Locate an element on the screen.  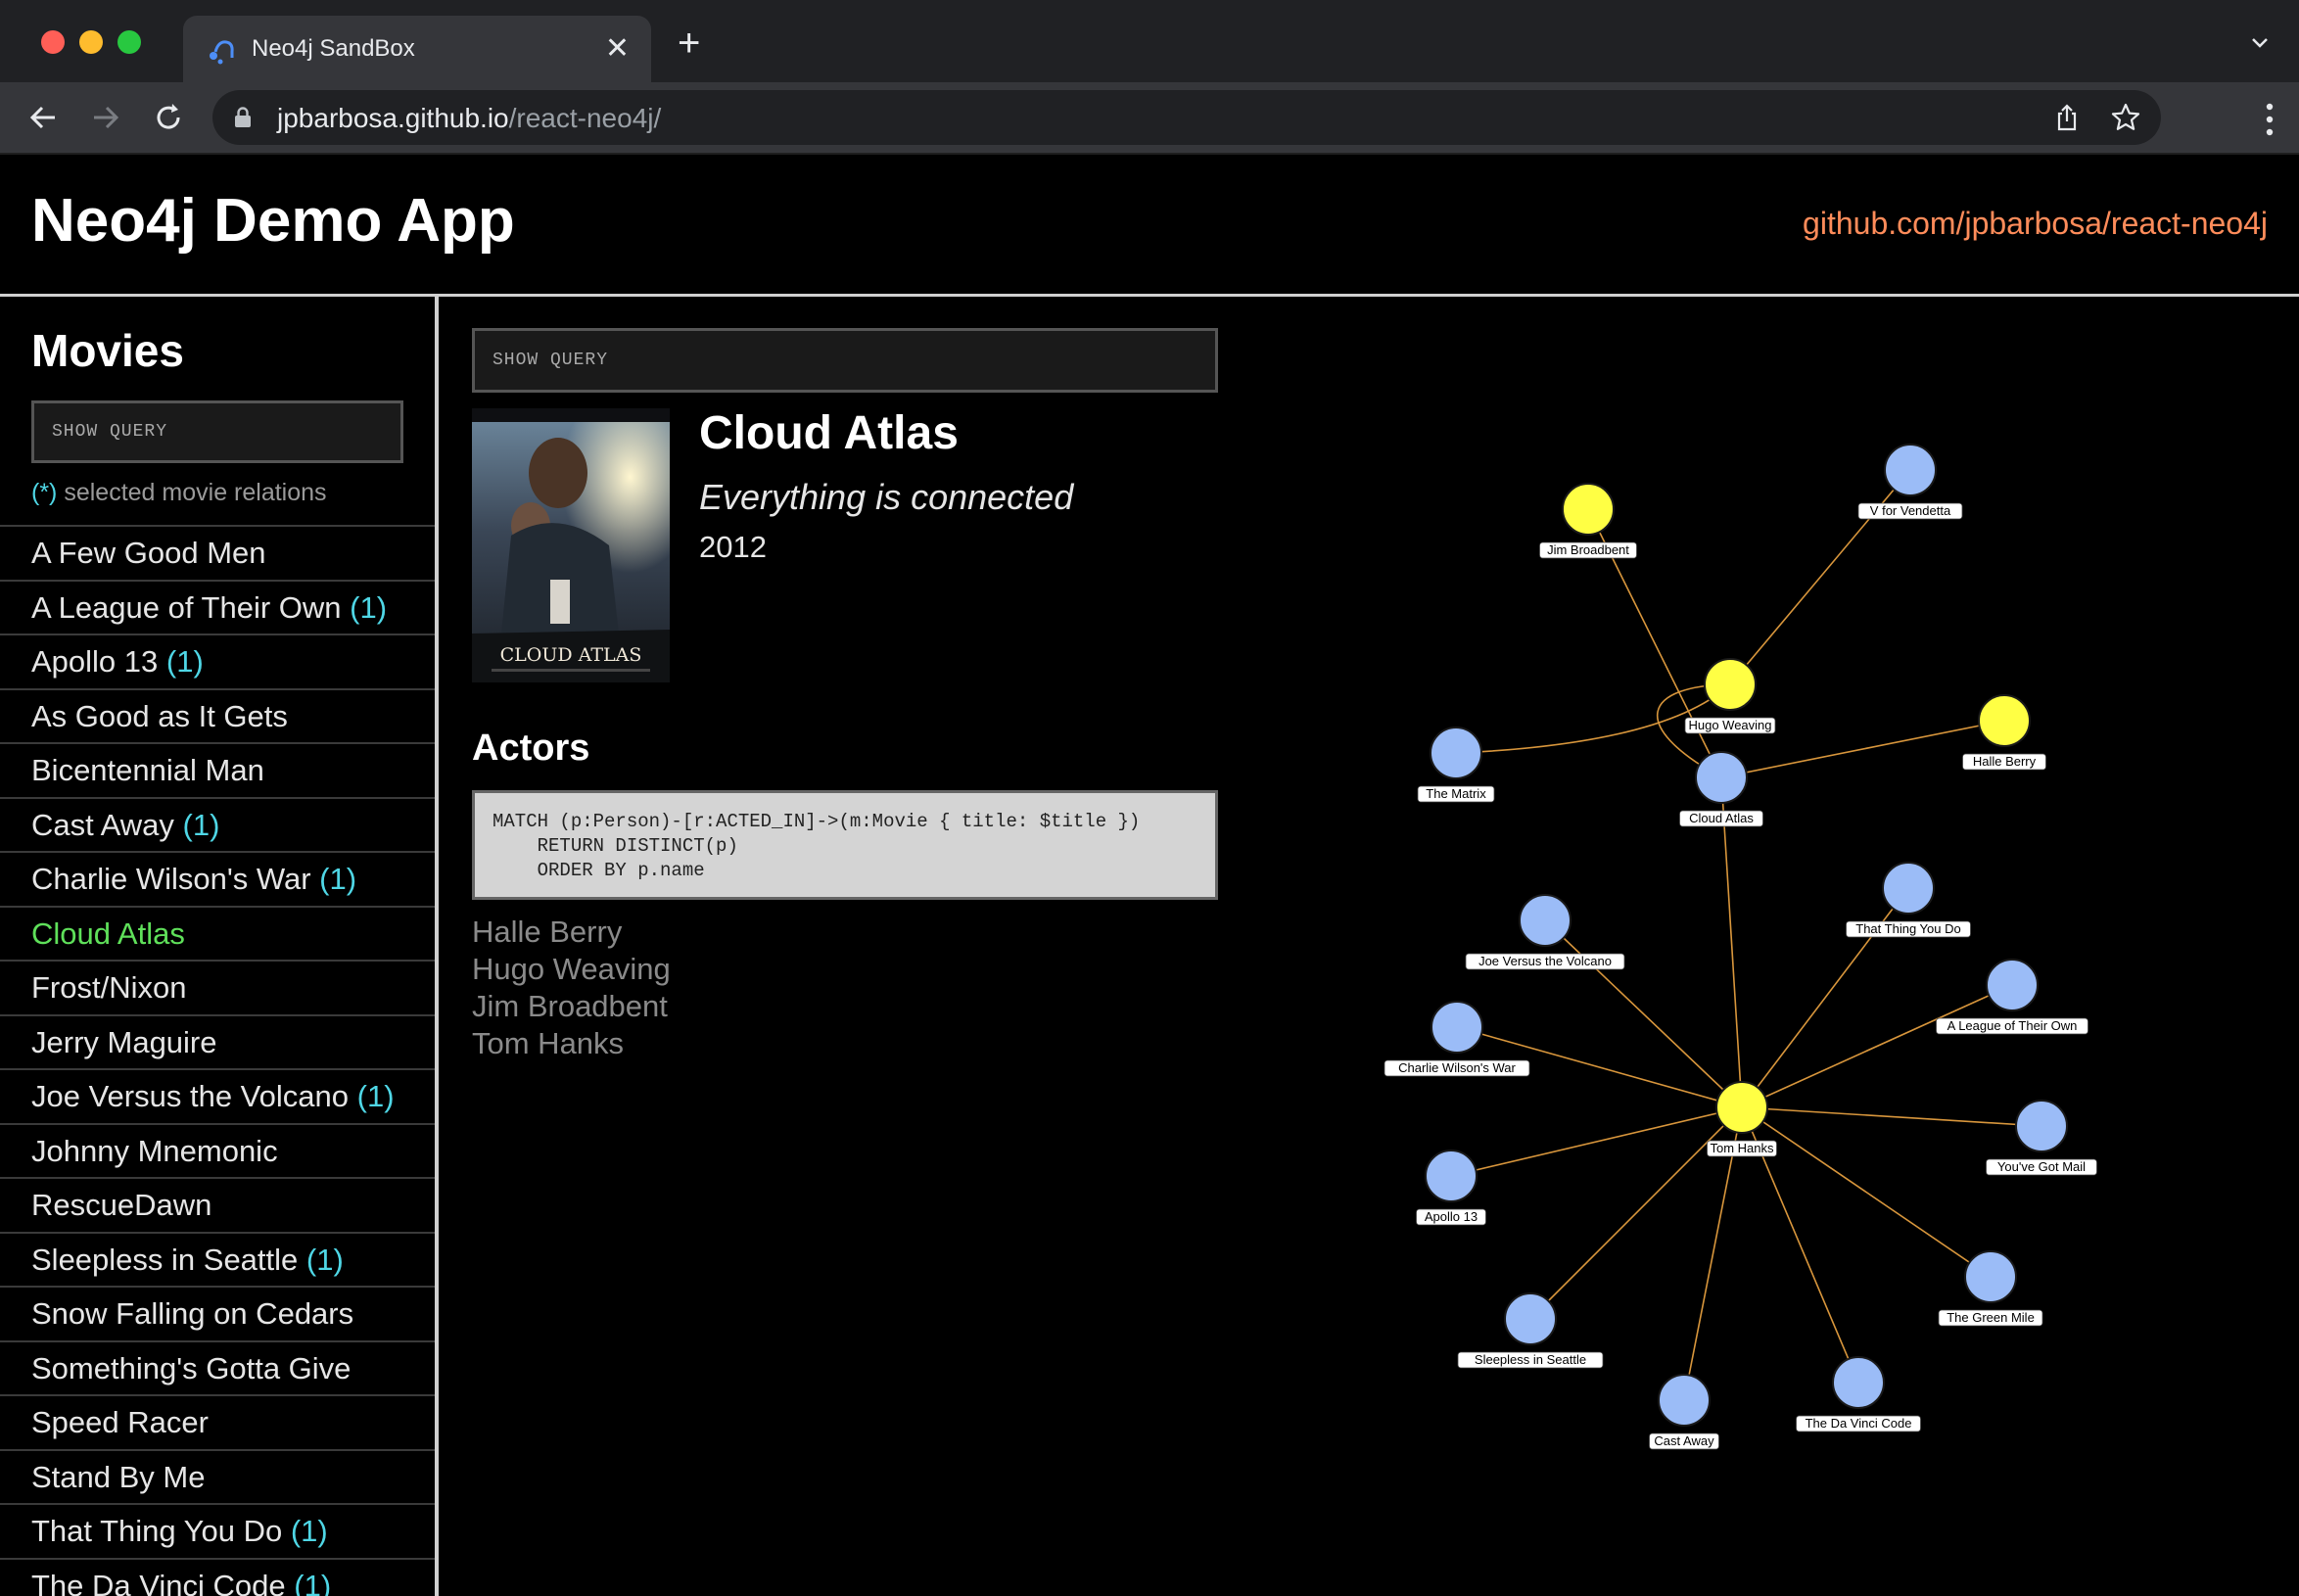
movie-list-item: The Da Vinci Code (1) is located at coordinates (217, 1576).